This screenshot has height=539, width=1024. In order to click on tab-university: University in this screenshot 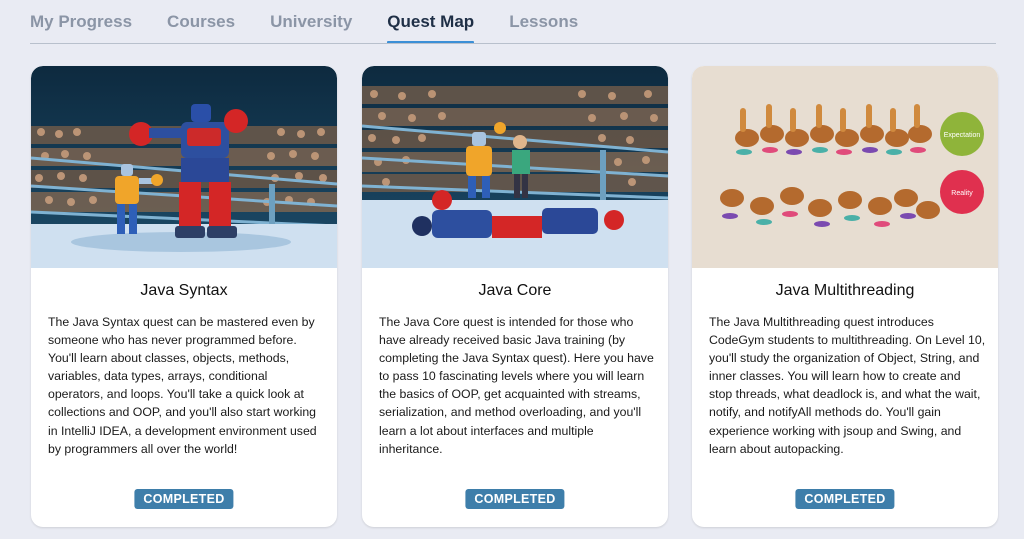, I will do `click(311, 22)`.